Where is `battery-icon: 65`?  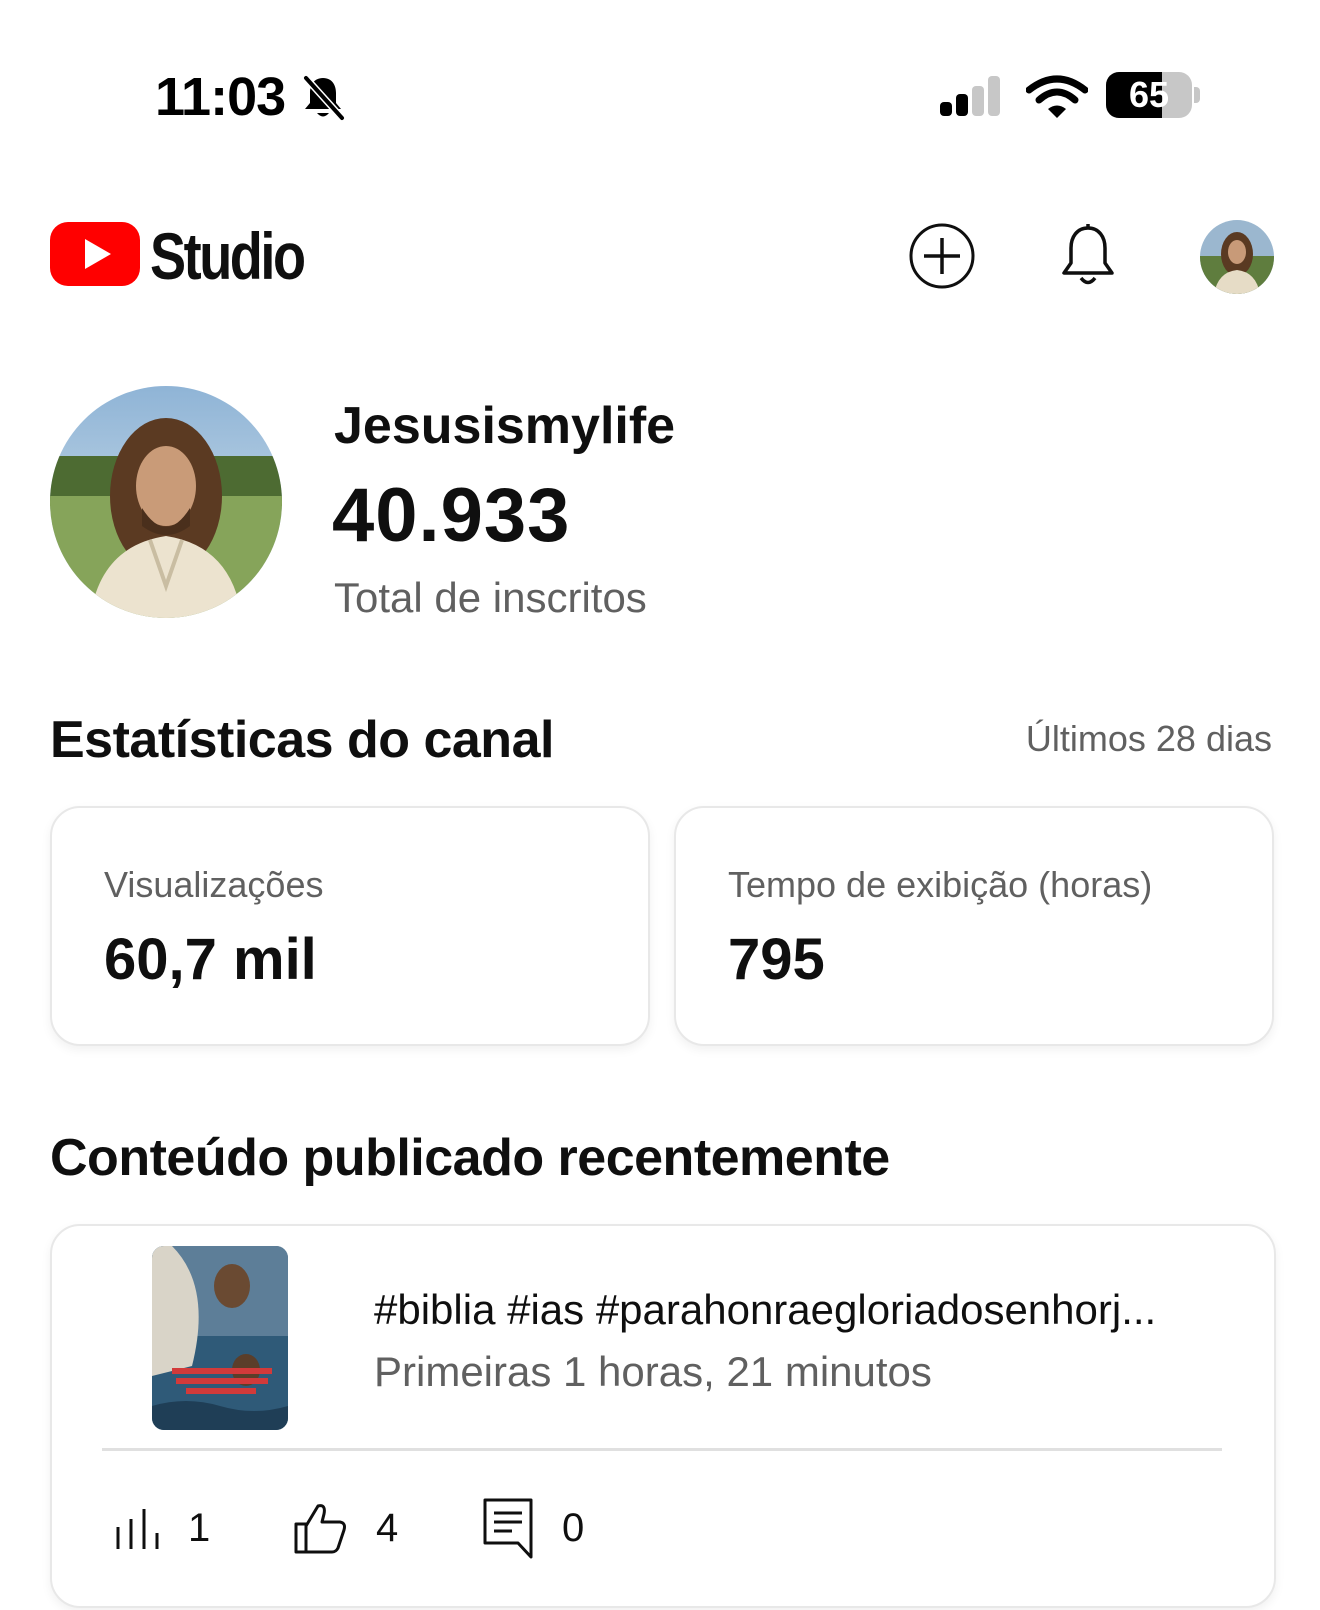
battery-icon: 65 is located at coordinates (1154, 97).